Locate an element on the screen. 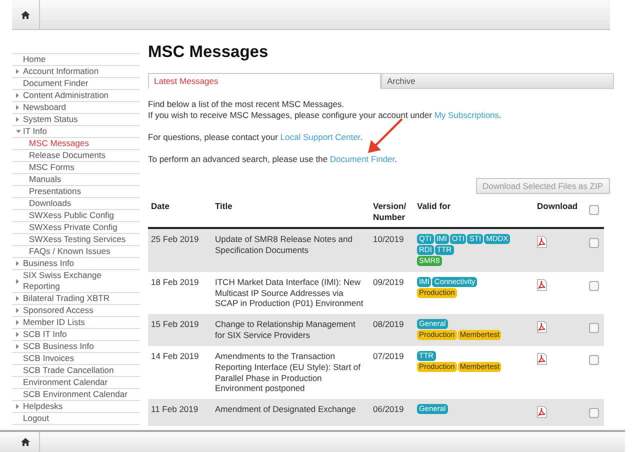 The height and width of the screenshot is (452, 635). title-cell: Change to Relationship Management for SIX Service Providers is located at coordinates (291, 330).